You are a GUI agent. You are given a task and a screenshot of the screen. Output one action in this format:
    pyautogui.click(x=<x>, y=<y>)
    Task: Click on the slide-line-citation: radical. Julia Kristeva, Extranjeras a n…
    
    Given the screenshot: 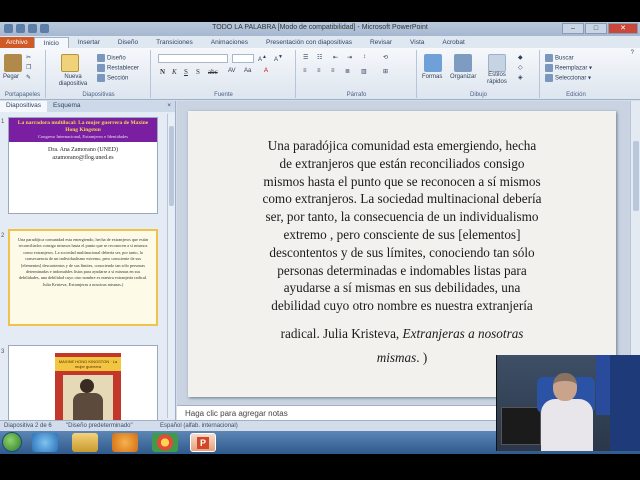 What is the action you would take?
    pyautogui.click(x=402, y=334)
    